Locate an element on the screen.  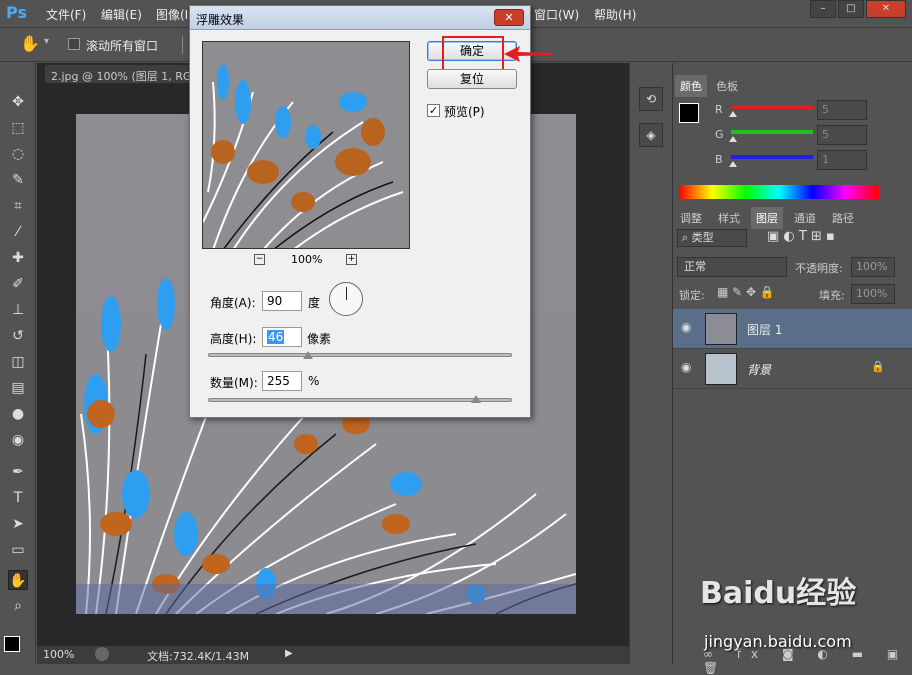
healing-tool-icon: ✚ is located at coordinates (18, 258).